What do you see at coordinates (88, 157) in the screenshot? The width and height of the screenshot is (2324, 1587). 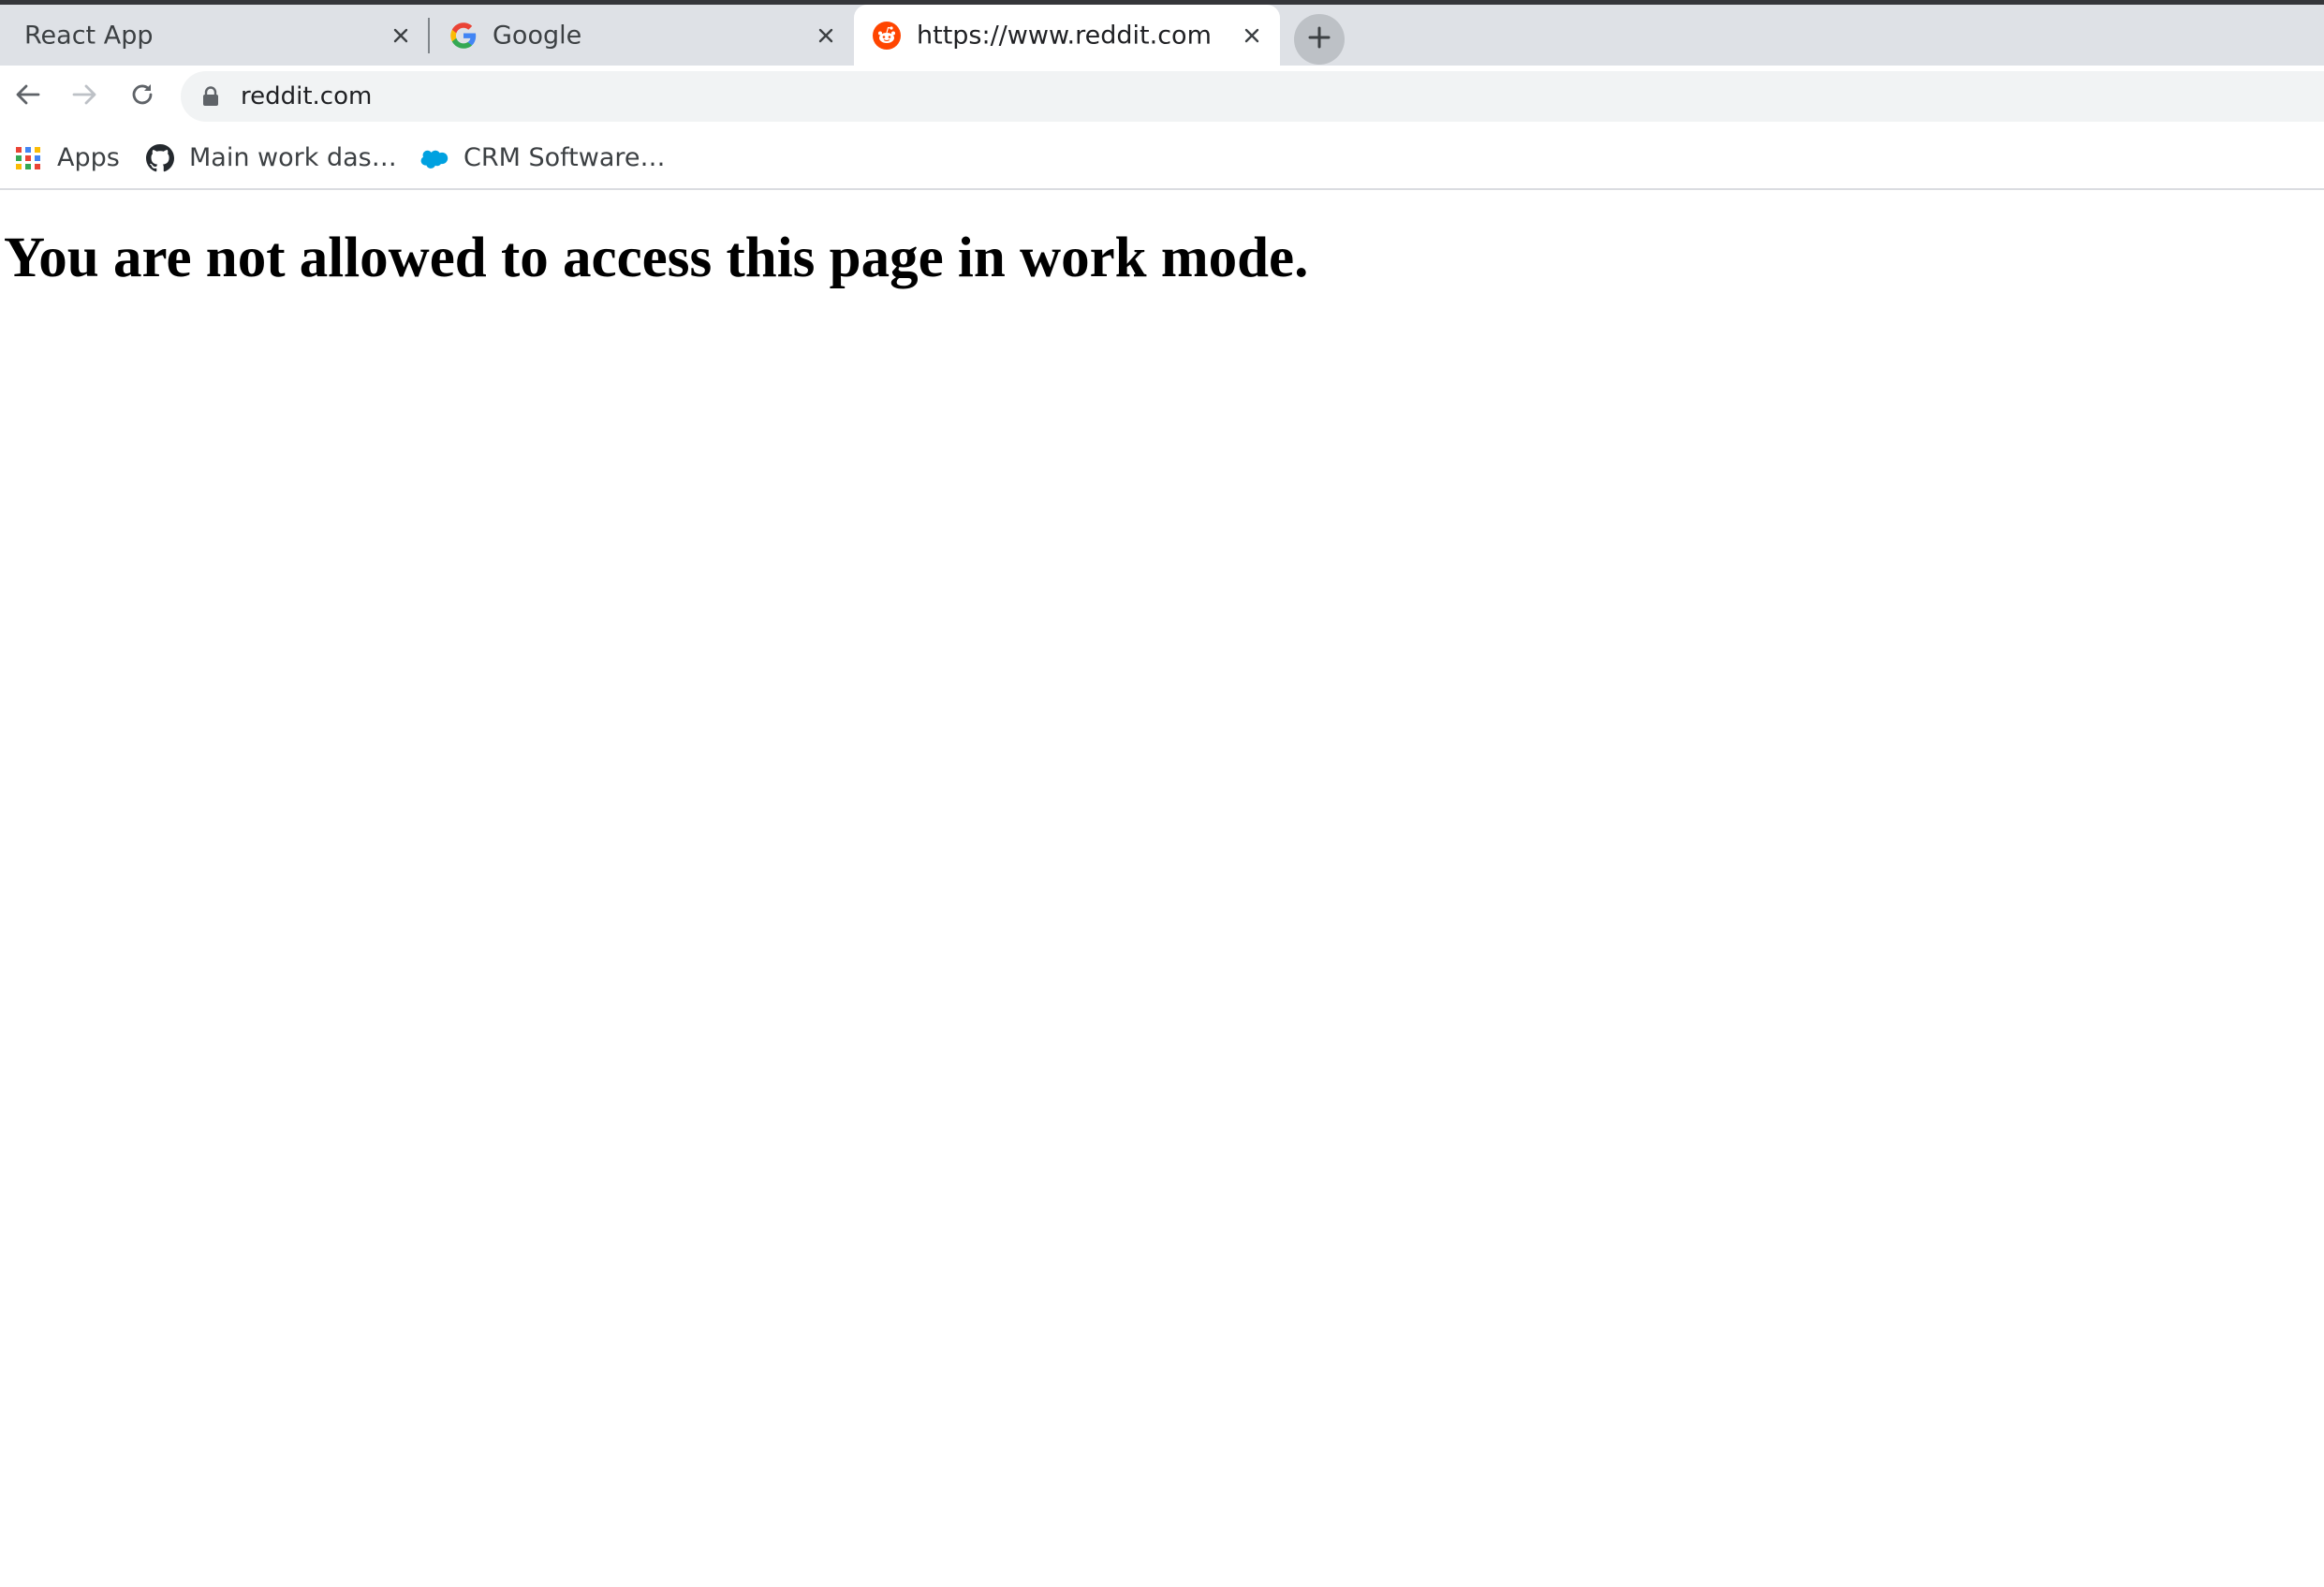 I see `bookmark-label: Apps` at bounding box center [88, 157].